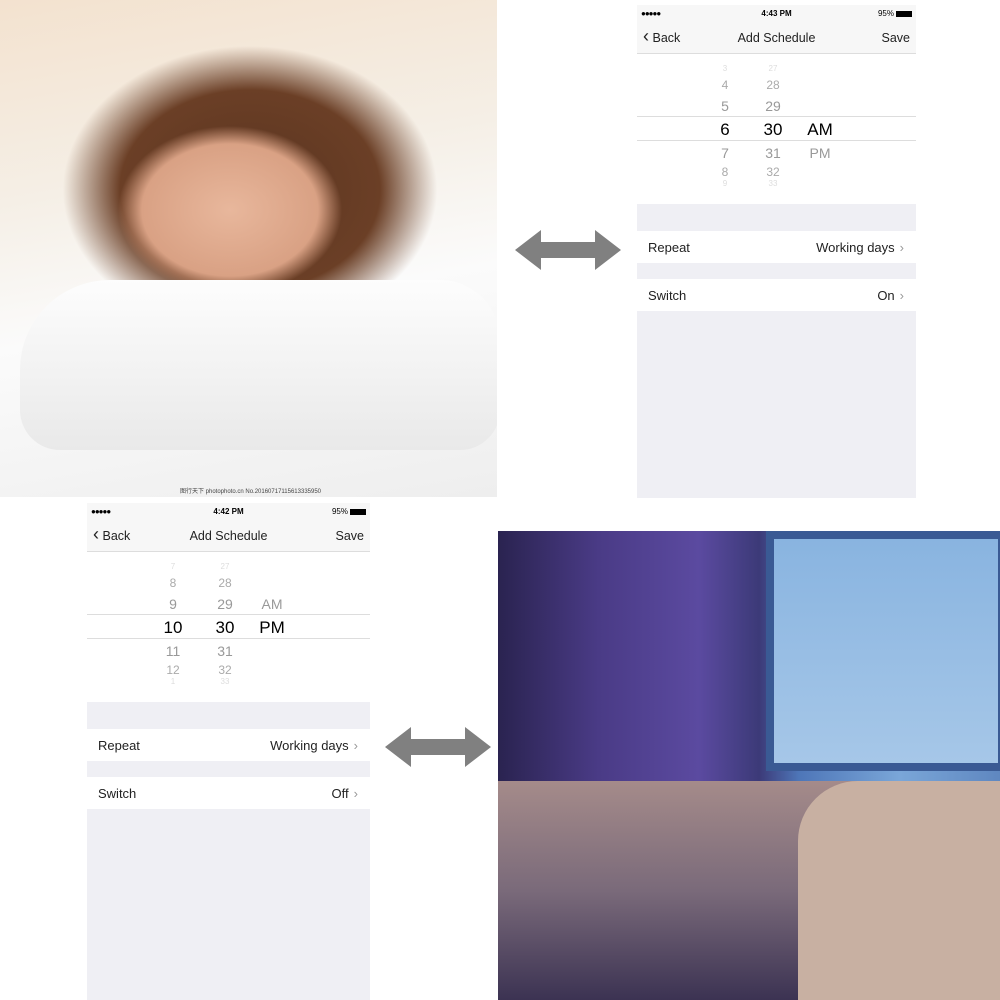  I want to click on status-time: 4:42 PM, so click(228, 511).